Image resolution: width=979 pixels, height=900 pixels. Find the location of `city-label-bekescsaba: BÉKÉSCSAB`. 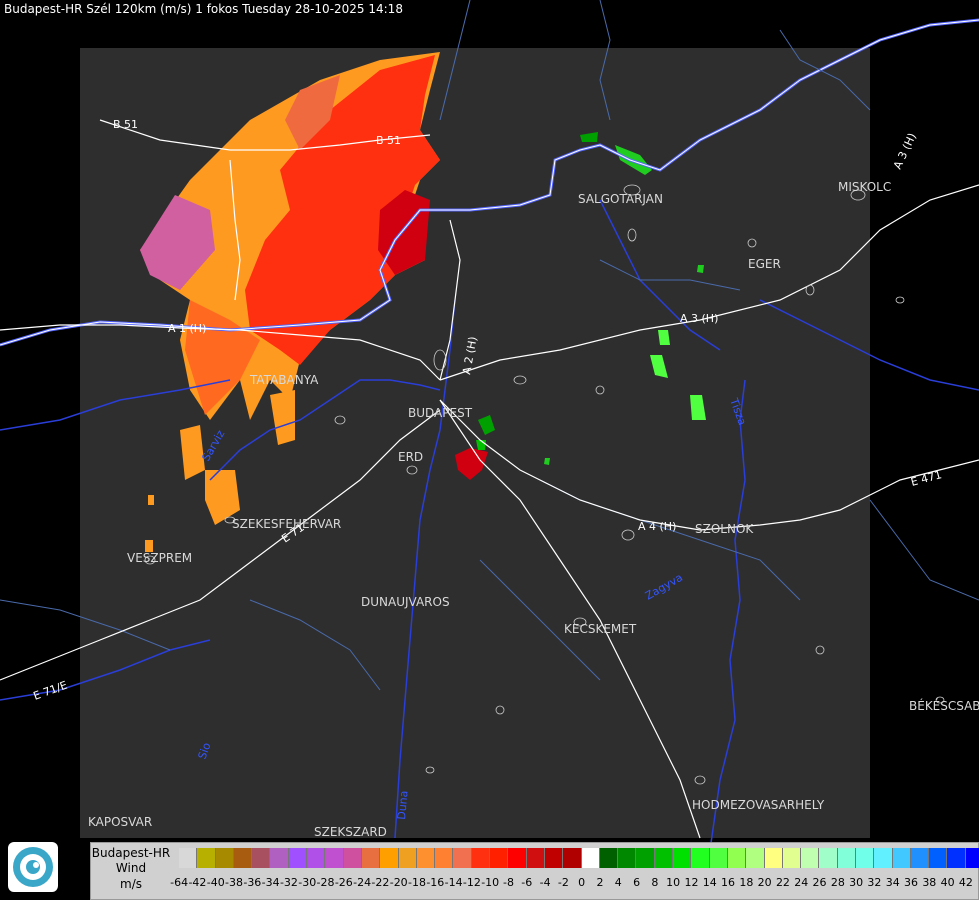

city-label-bekescsaba: BÉKÉSCSAB is located at coordinates (944, 705).